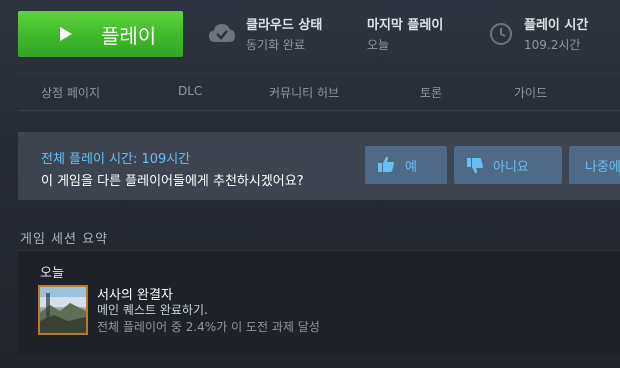 This screenshot has height=368, width=620. I want to click on cloud-check-icon, so click(222, 35).